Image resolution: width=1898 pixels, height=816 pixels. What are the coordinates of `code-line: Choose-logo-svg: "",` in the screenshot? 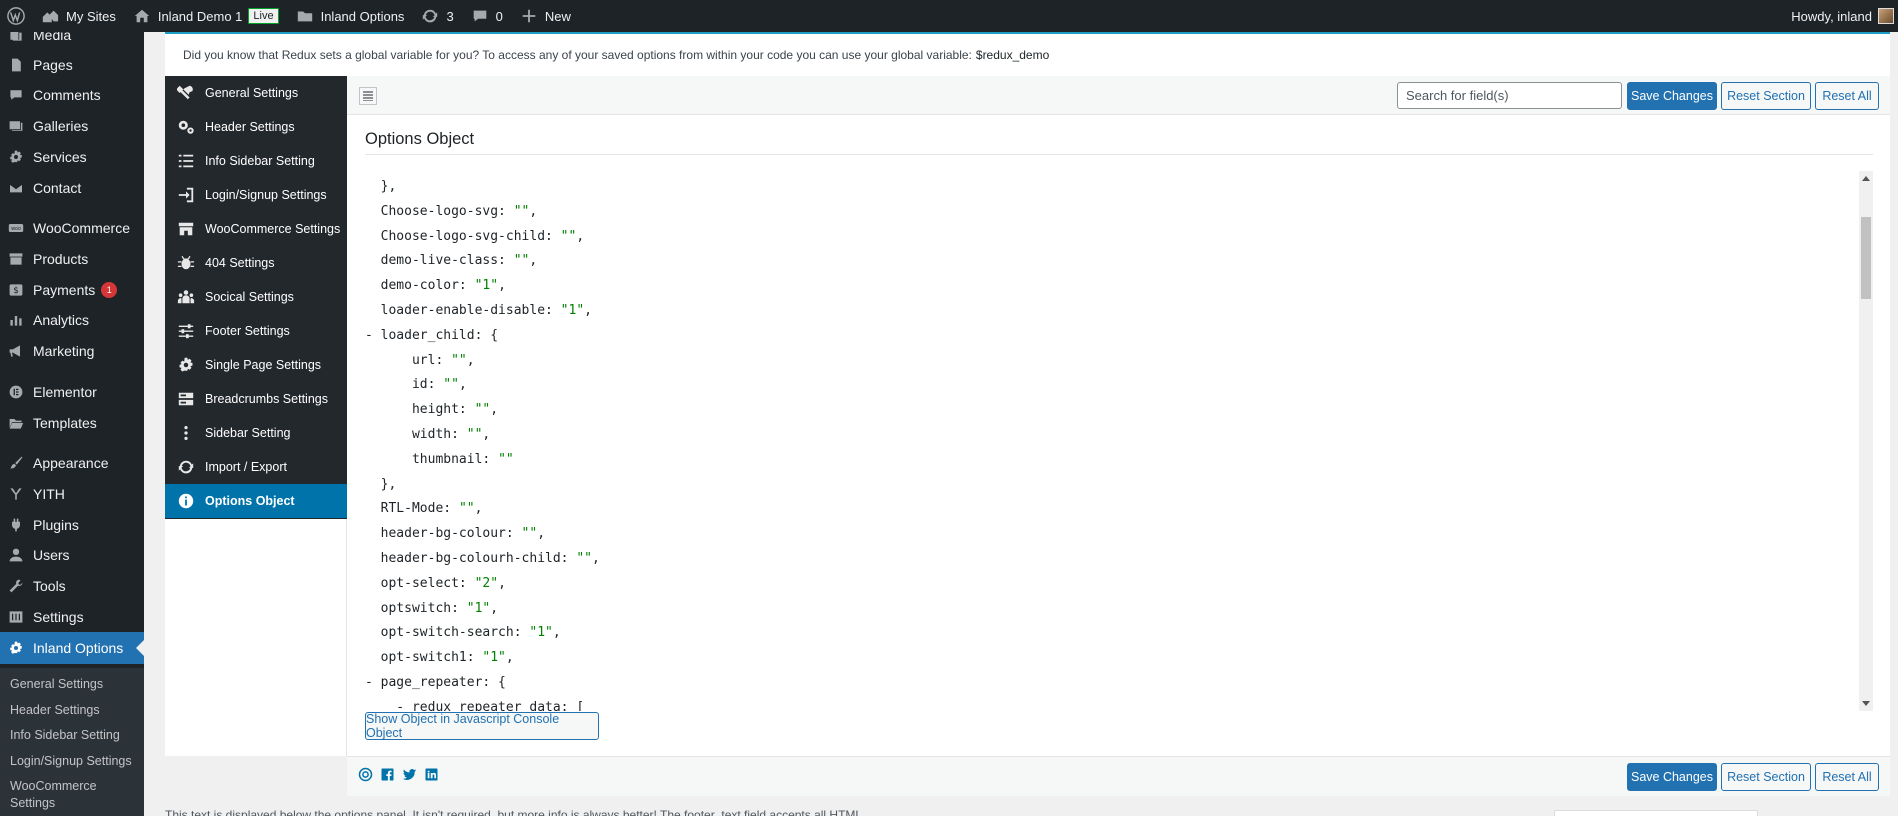 It's located at (451, 211).